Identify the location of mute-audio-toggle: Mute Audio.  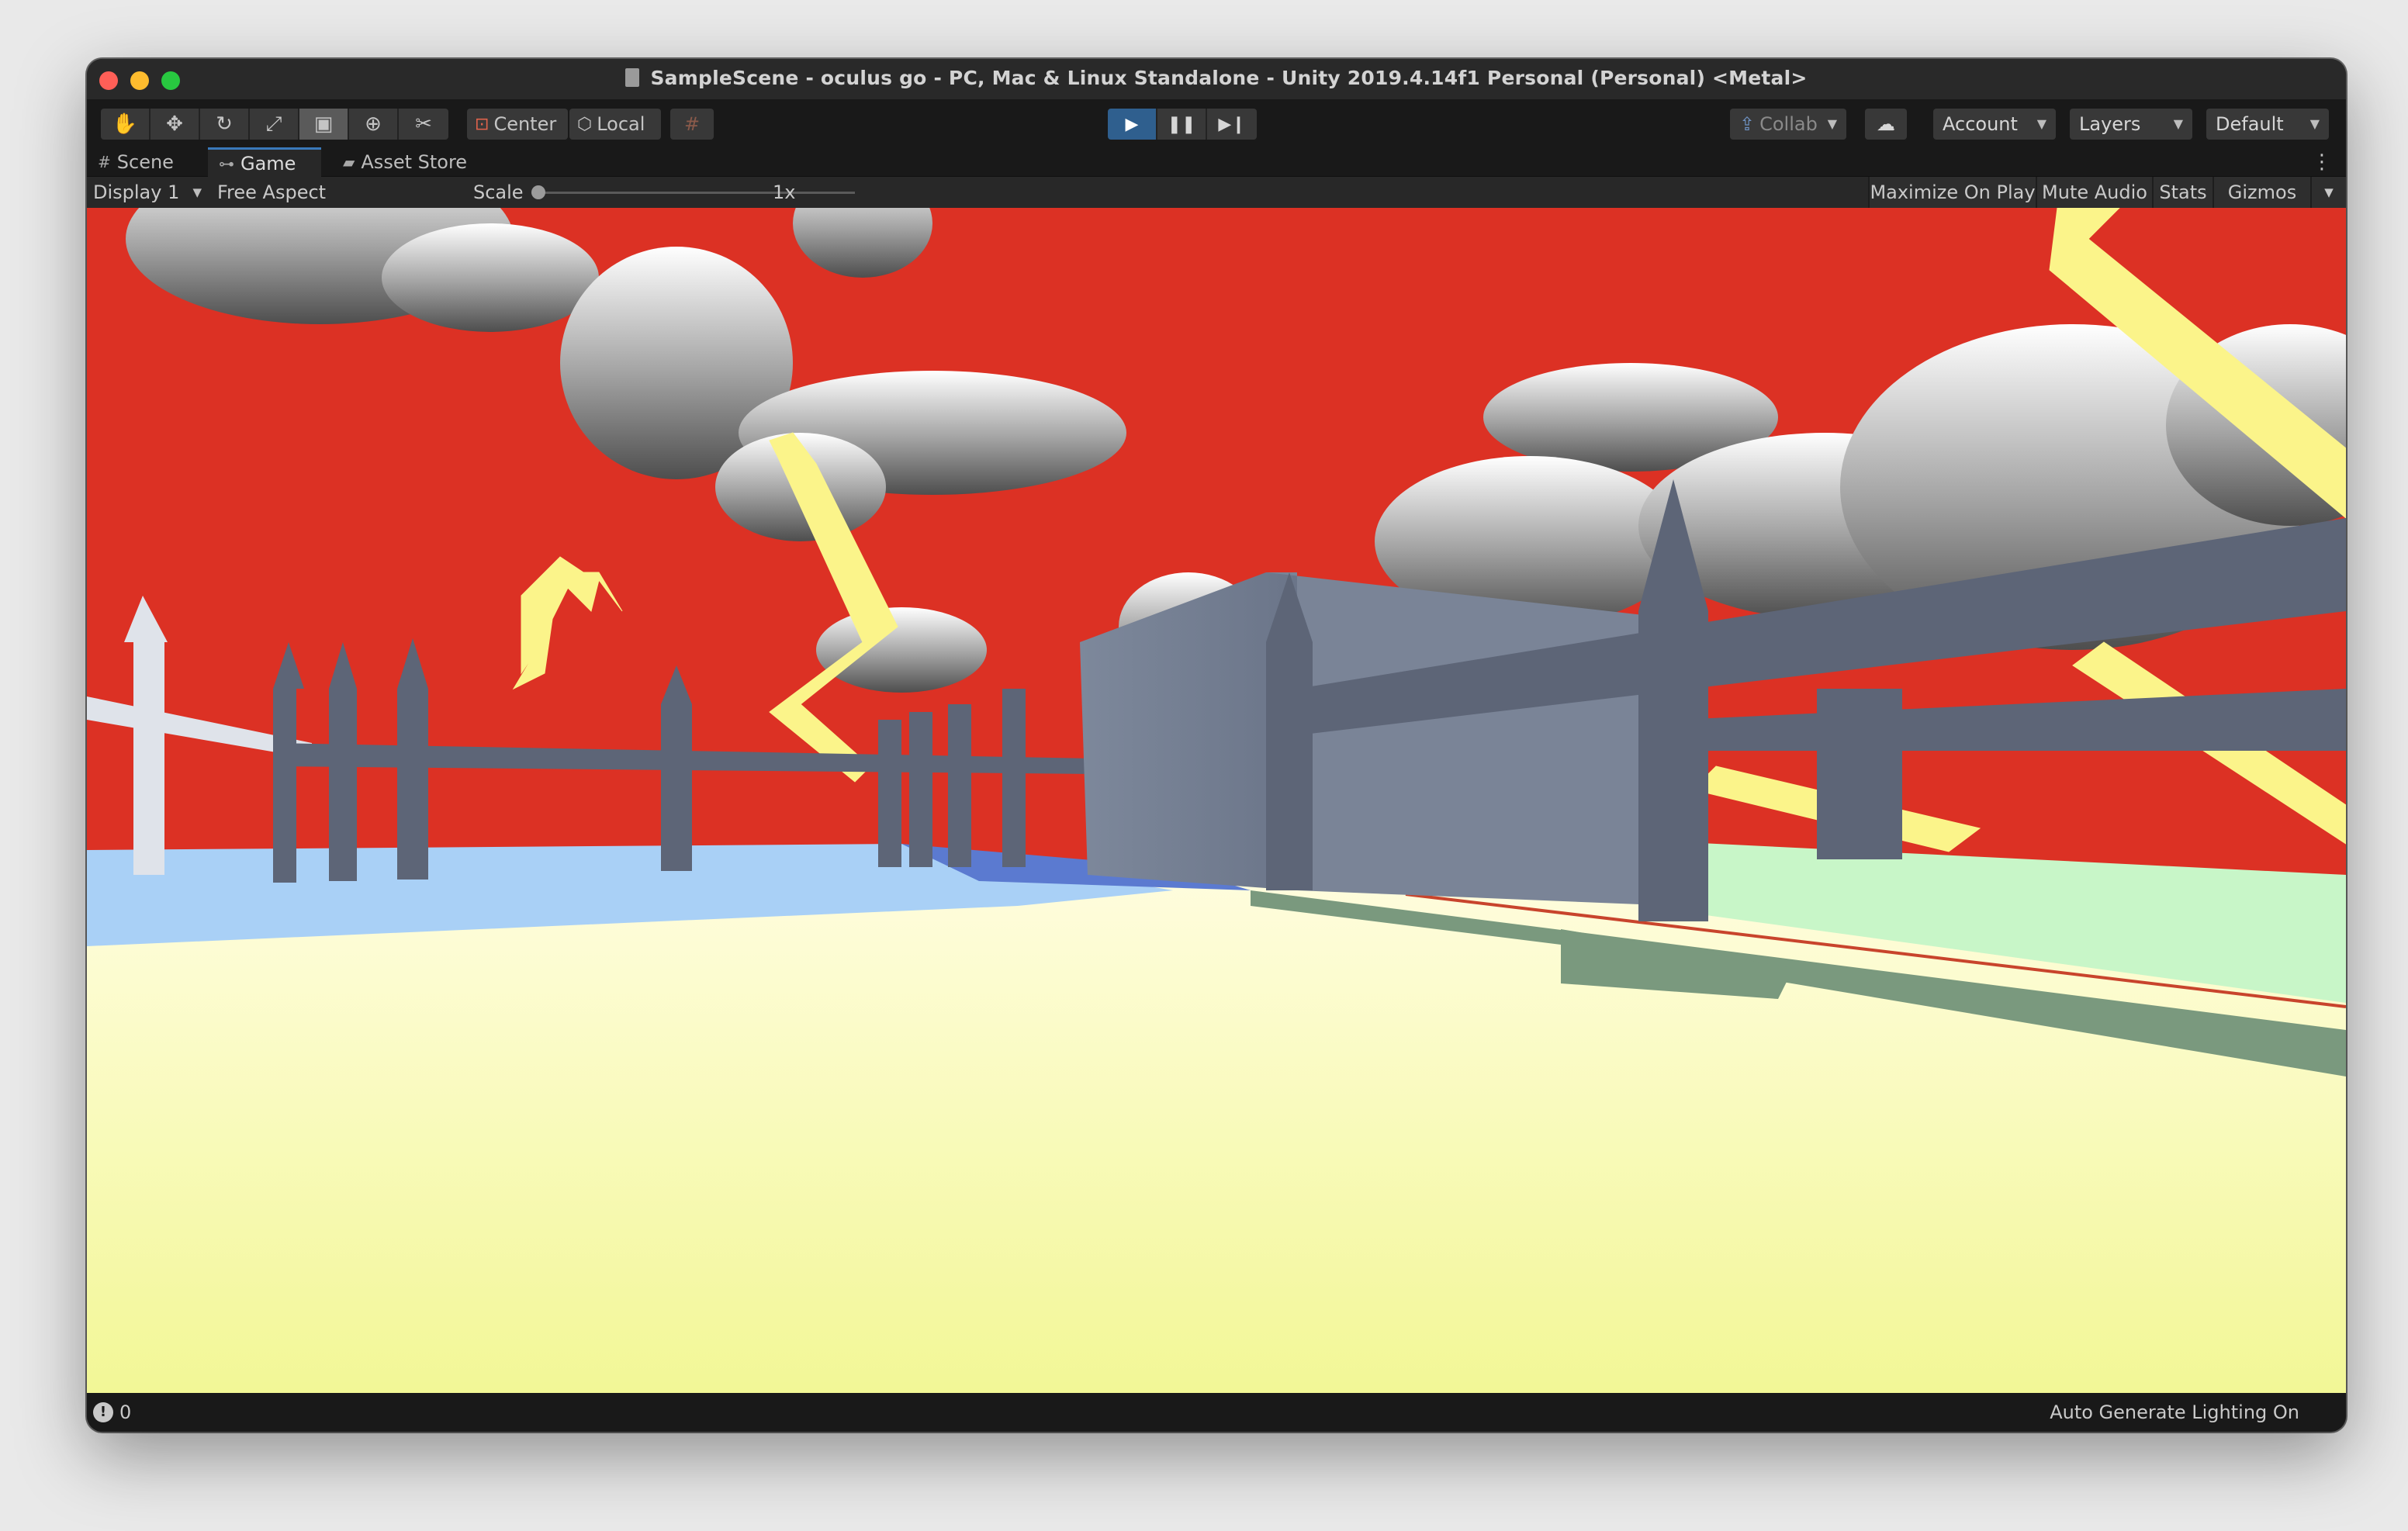
(2094, 192).